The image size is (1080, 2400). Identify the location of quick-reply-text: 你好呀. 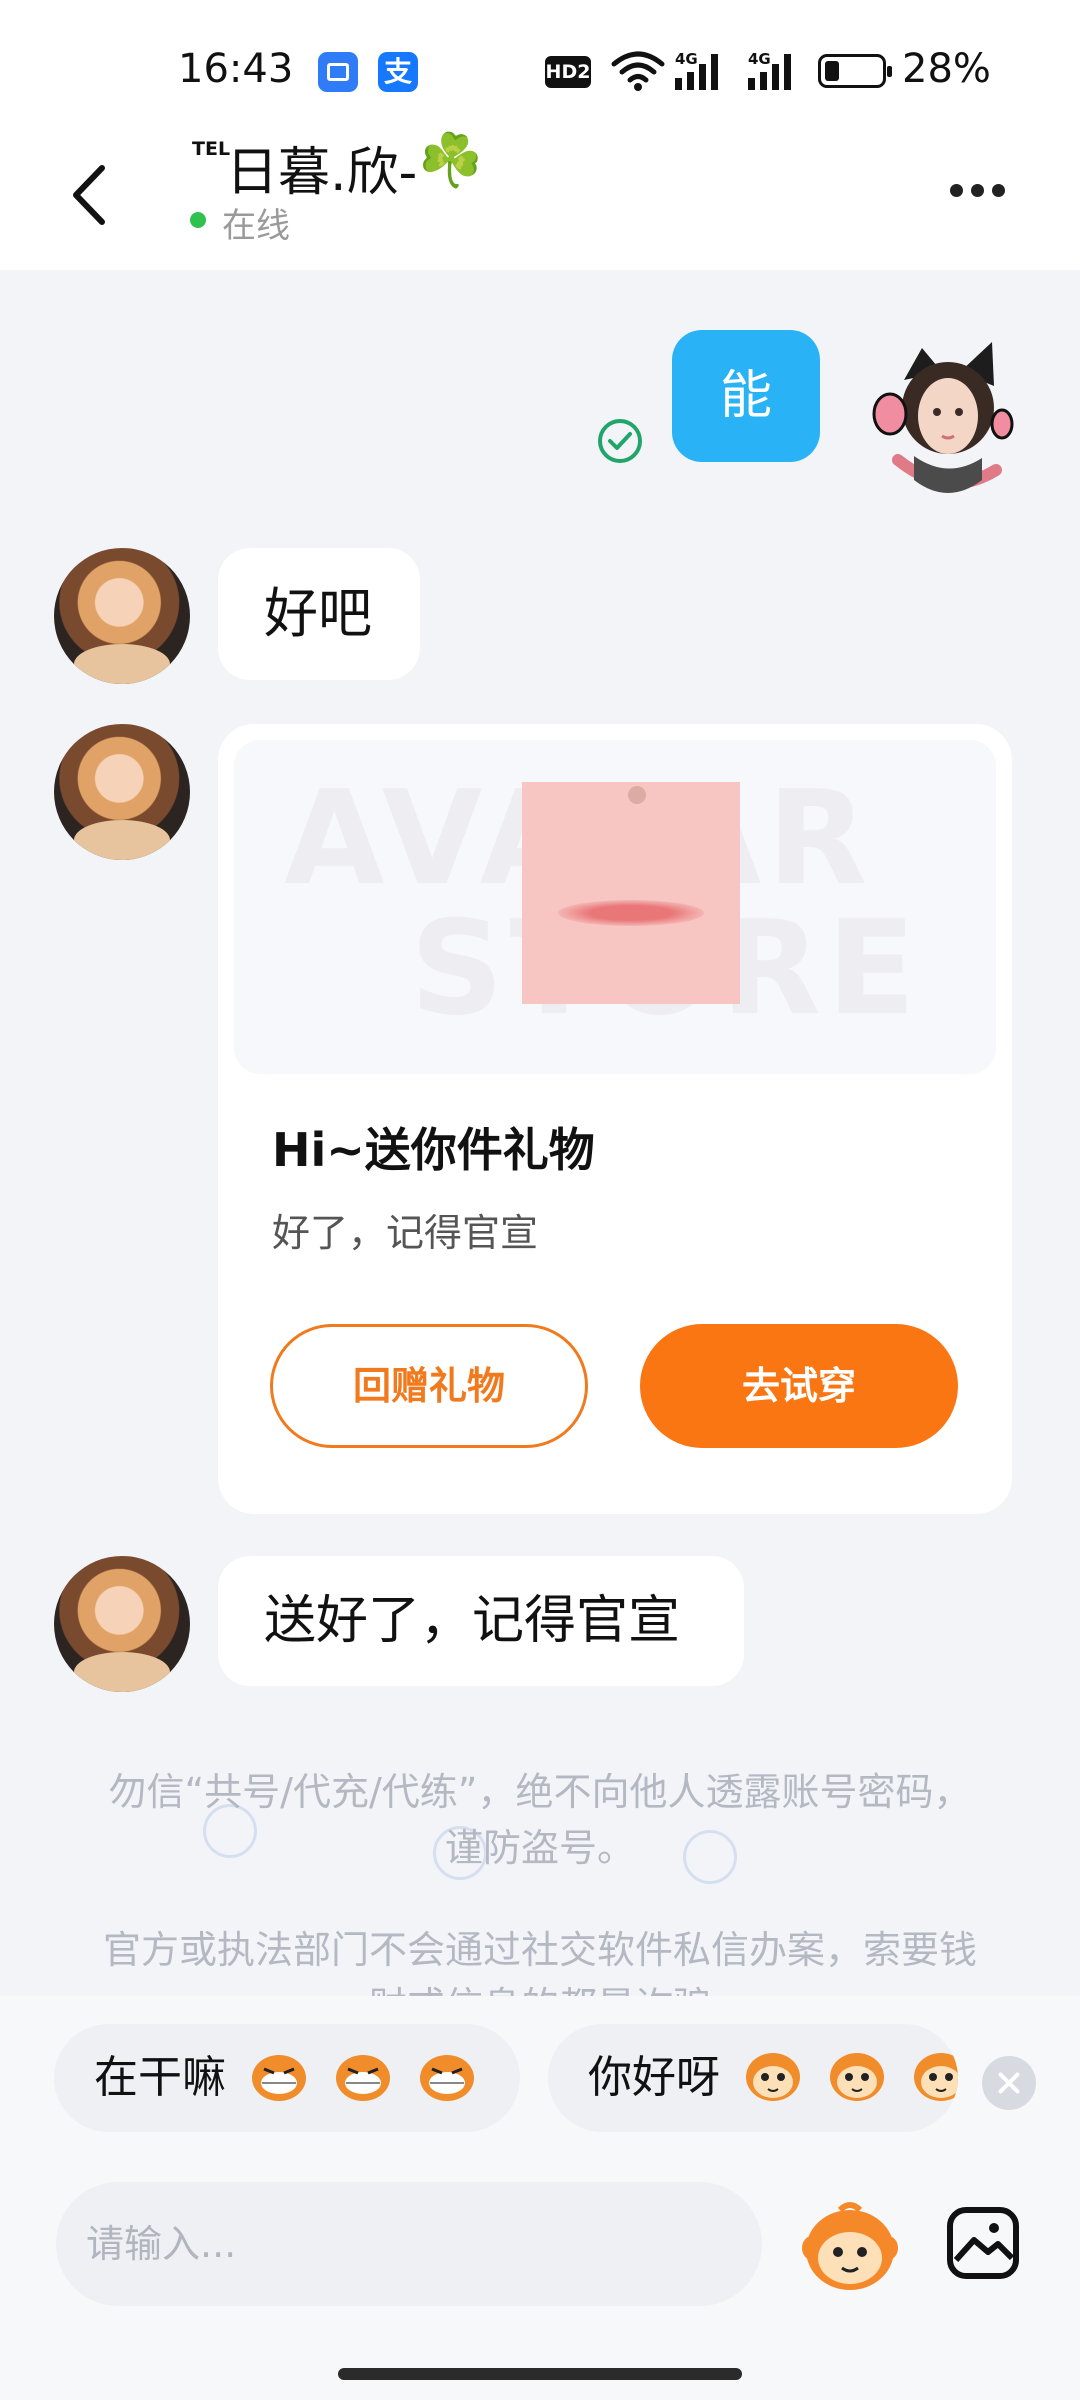
(654, 2077).